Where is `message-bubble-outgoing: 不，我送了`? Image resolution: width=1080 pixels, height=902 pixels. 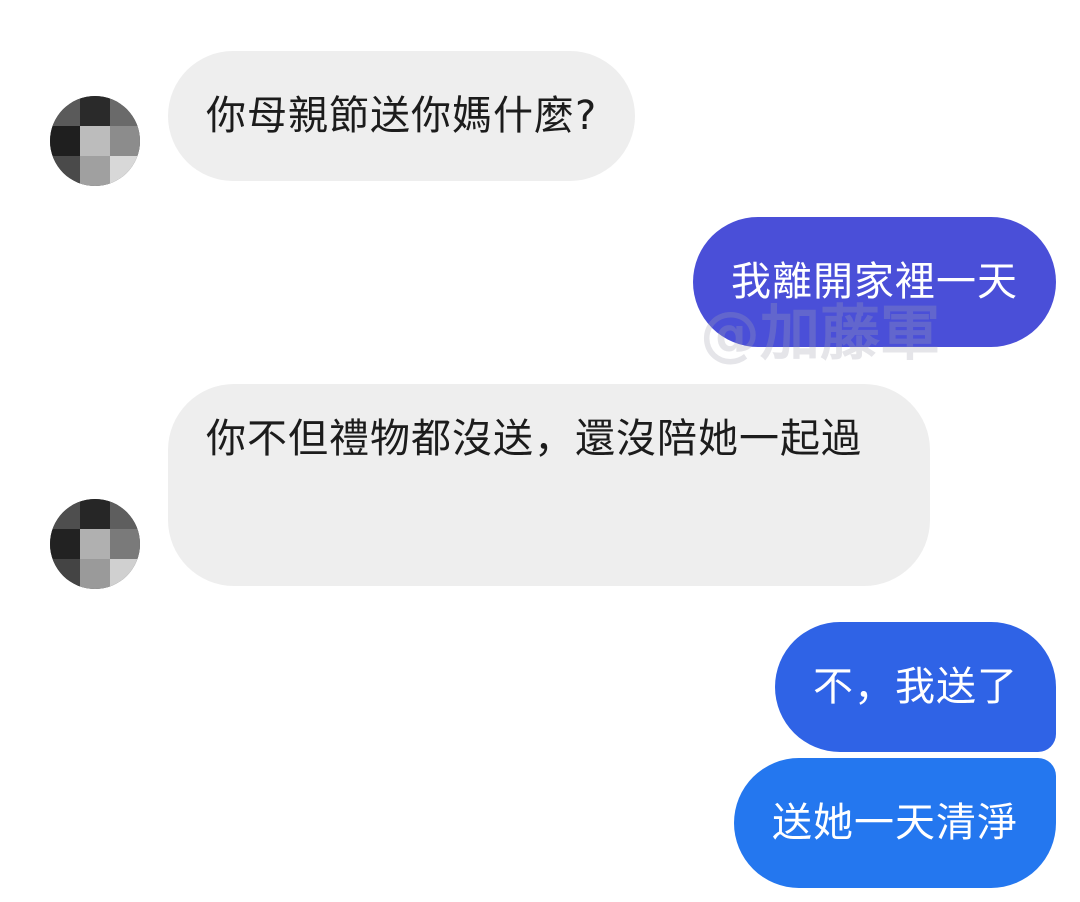 message-bubble-outgoing: 不，我送了 is located at coordinates (915, 687).